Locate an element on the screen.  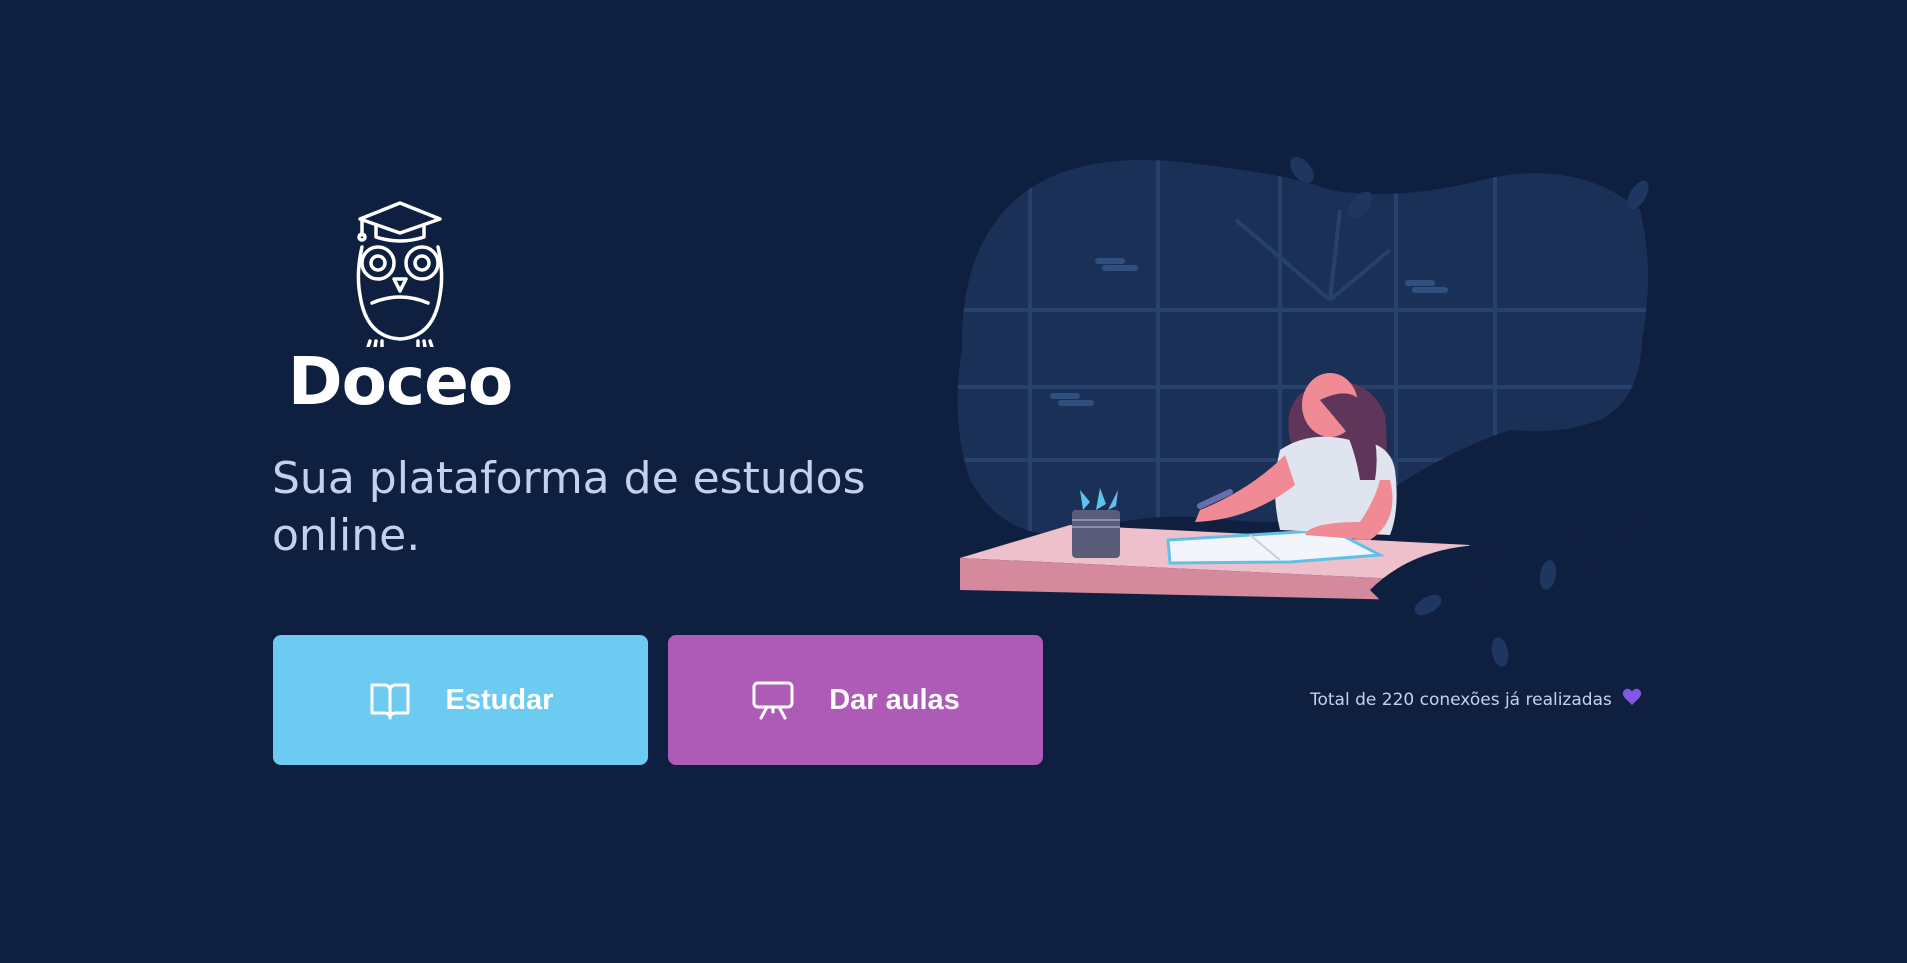
open-book-icon is located at coordinates (390, 700).